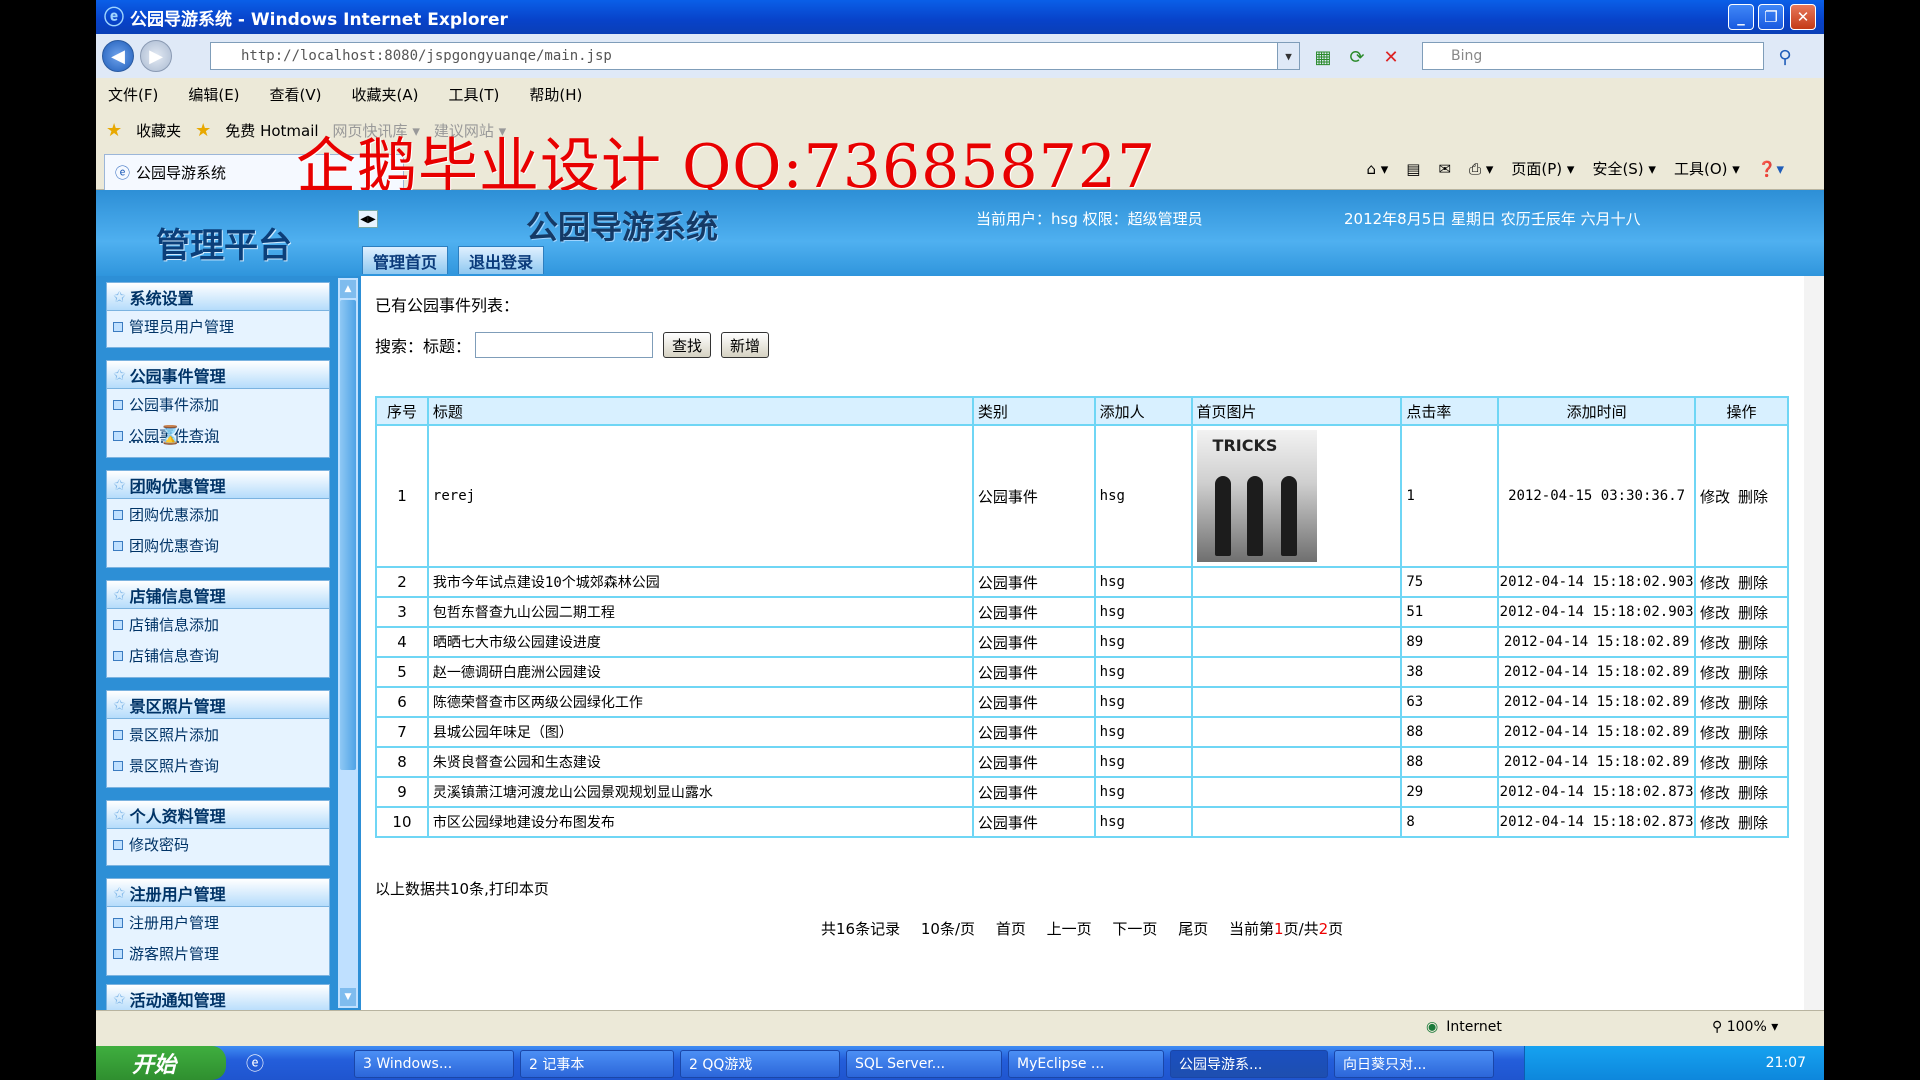 This screenshot has height=1080, width=1920. What do you see at coordinates (348, 289) in the screenshot?
I see `scroll-up-icon: ▲` at bounding box center [348, 289].